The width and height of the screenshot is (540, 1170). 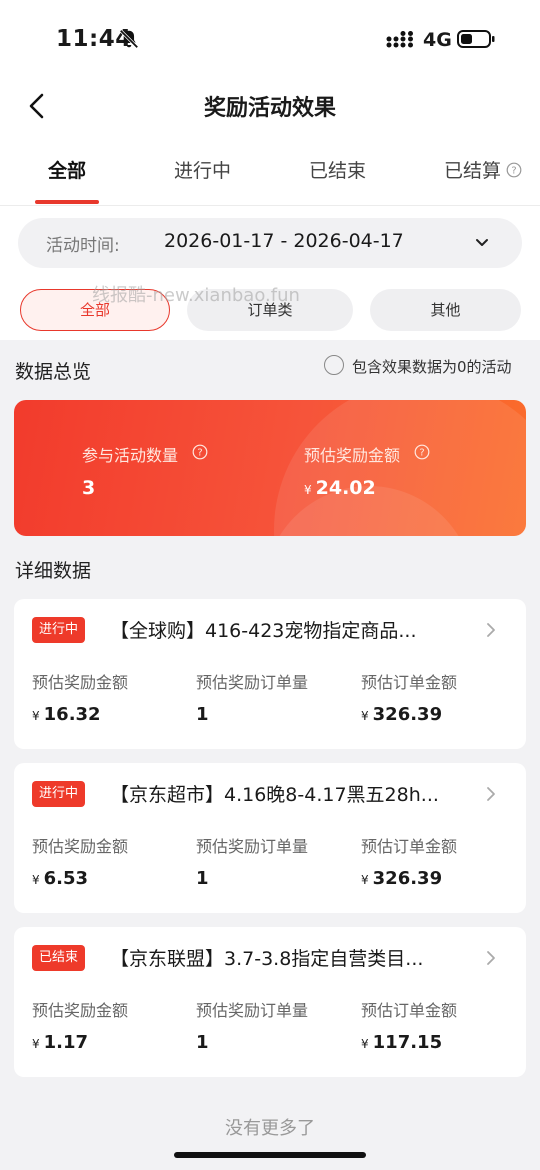 What do you see at coordinates (476, 39) in the screenshot?
I see `battery-icon` at bounding box center [476, 39].